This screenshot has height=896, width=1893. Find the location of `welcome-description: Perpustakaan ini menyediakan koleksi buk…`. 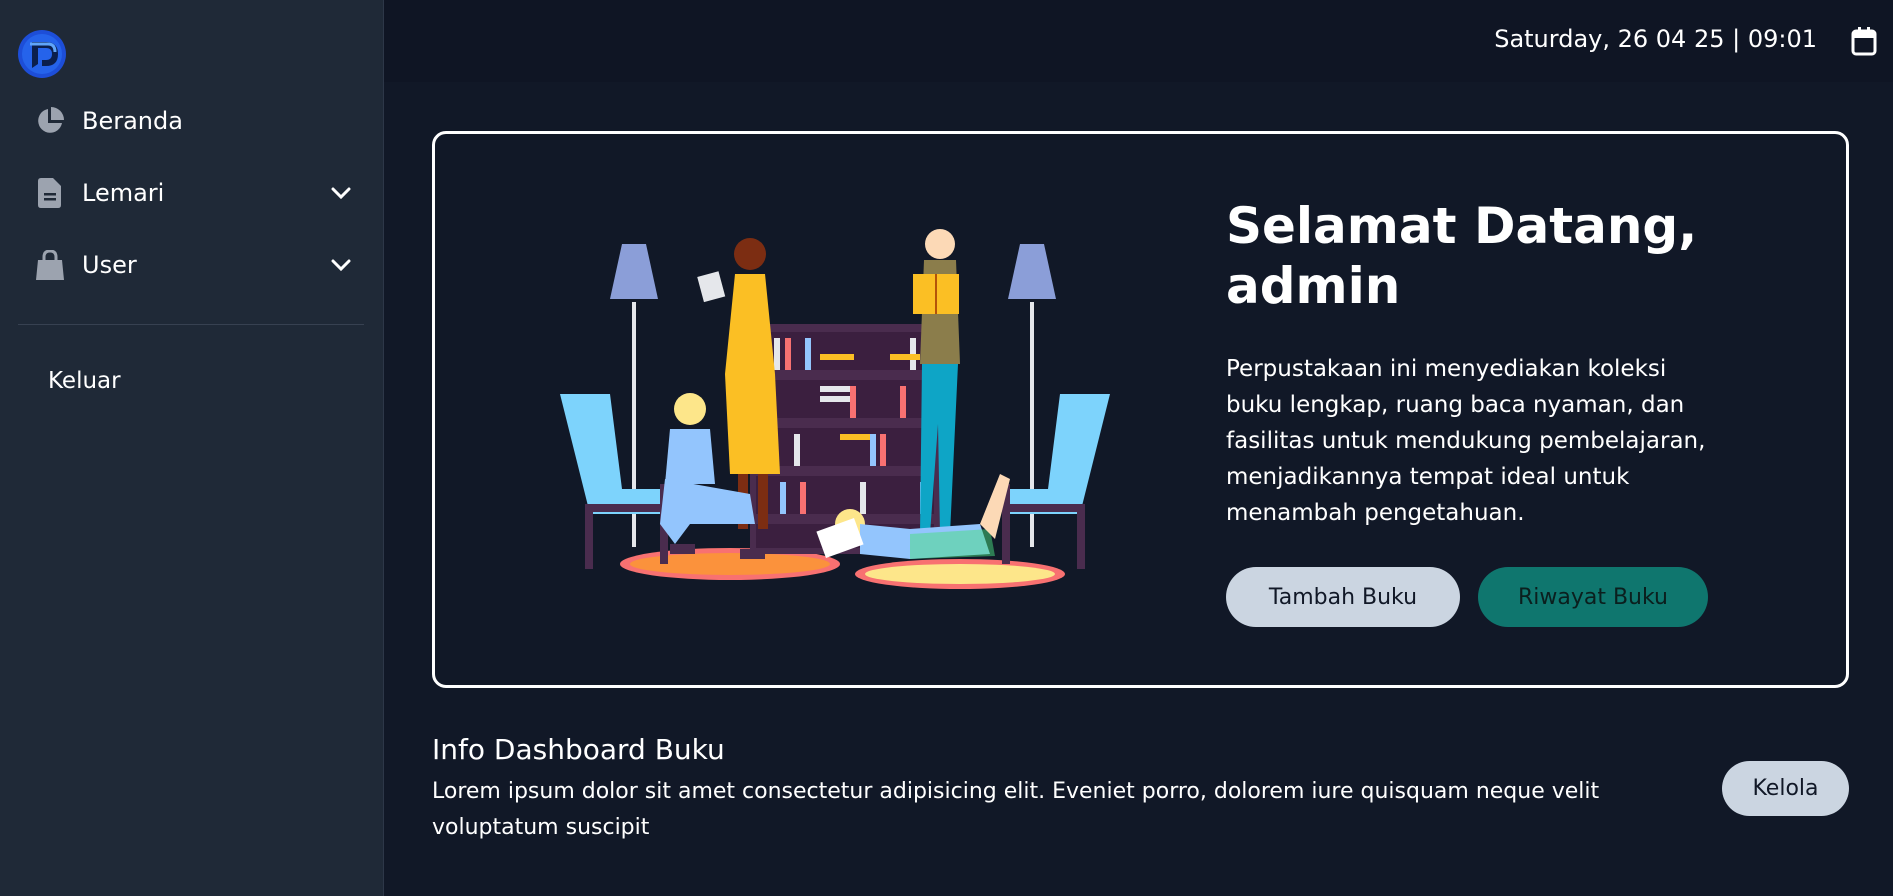

welcome-description: Perpustakaan ini menyediakan koleksi buk… is located at coordinates (1466, 441).